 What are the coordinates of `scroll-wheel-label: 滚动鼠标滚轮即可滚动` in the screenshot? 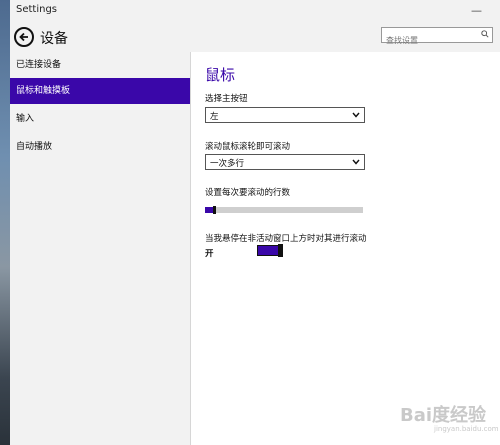 It's located at (248, 147).